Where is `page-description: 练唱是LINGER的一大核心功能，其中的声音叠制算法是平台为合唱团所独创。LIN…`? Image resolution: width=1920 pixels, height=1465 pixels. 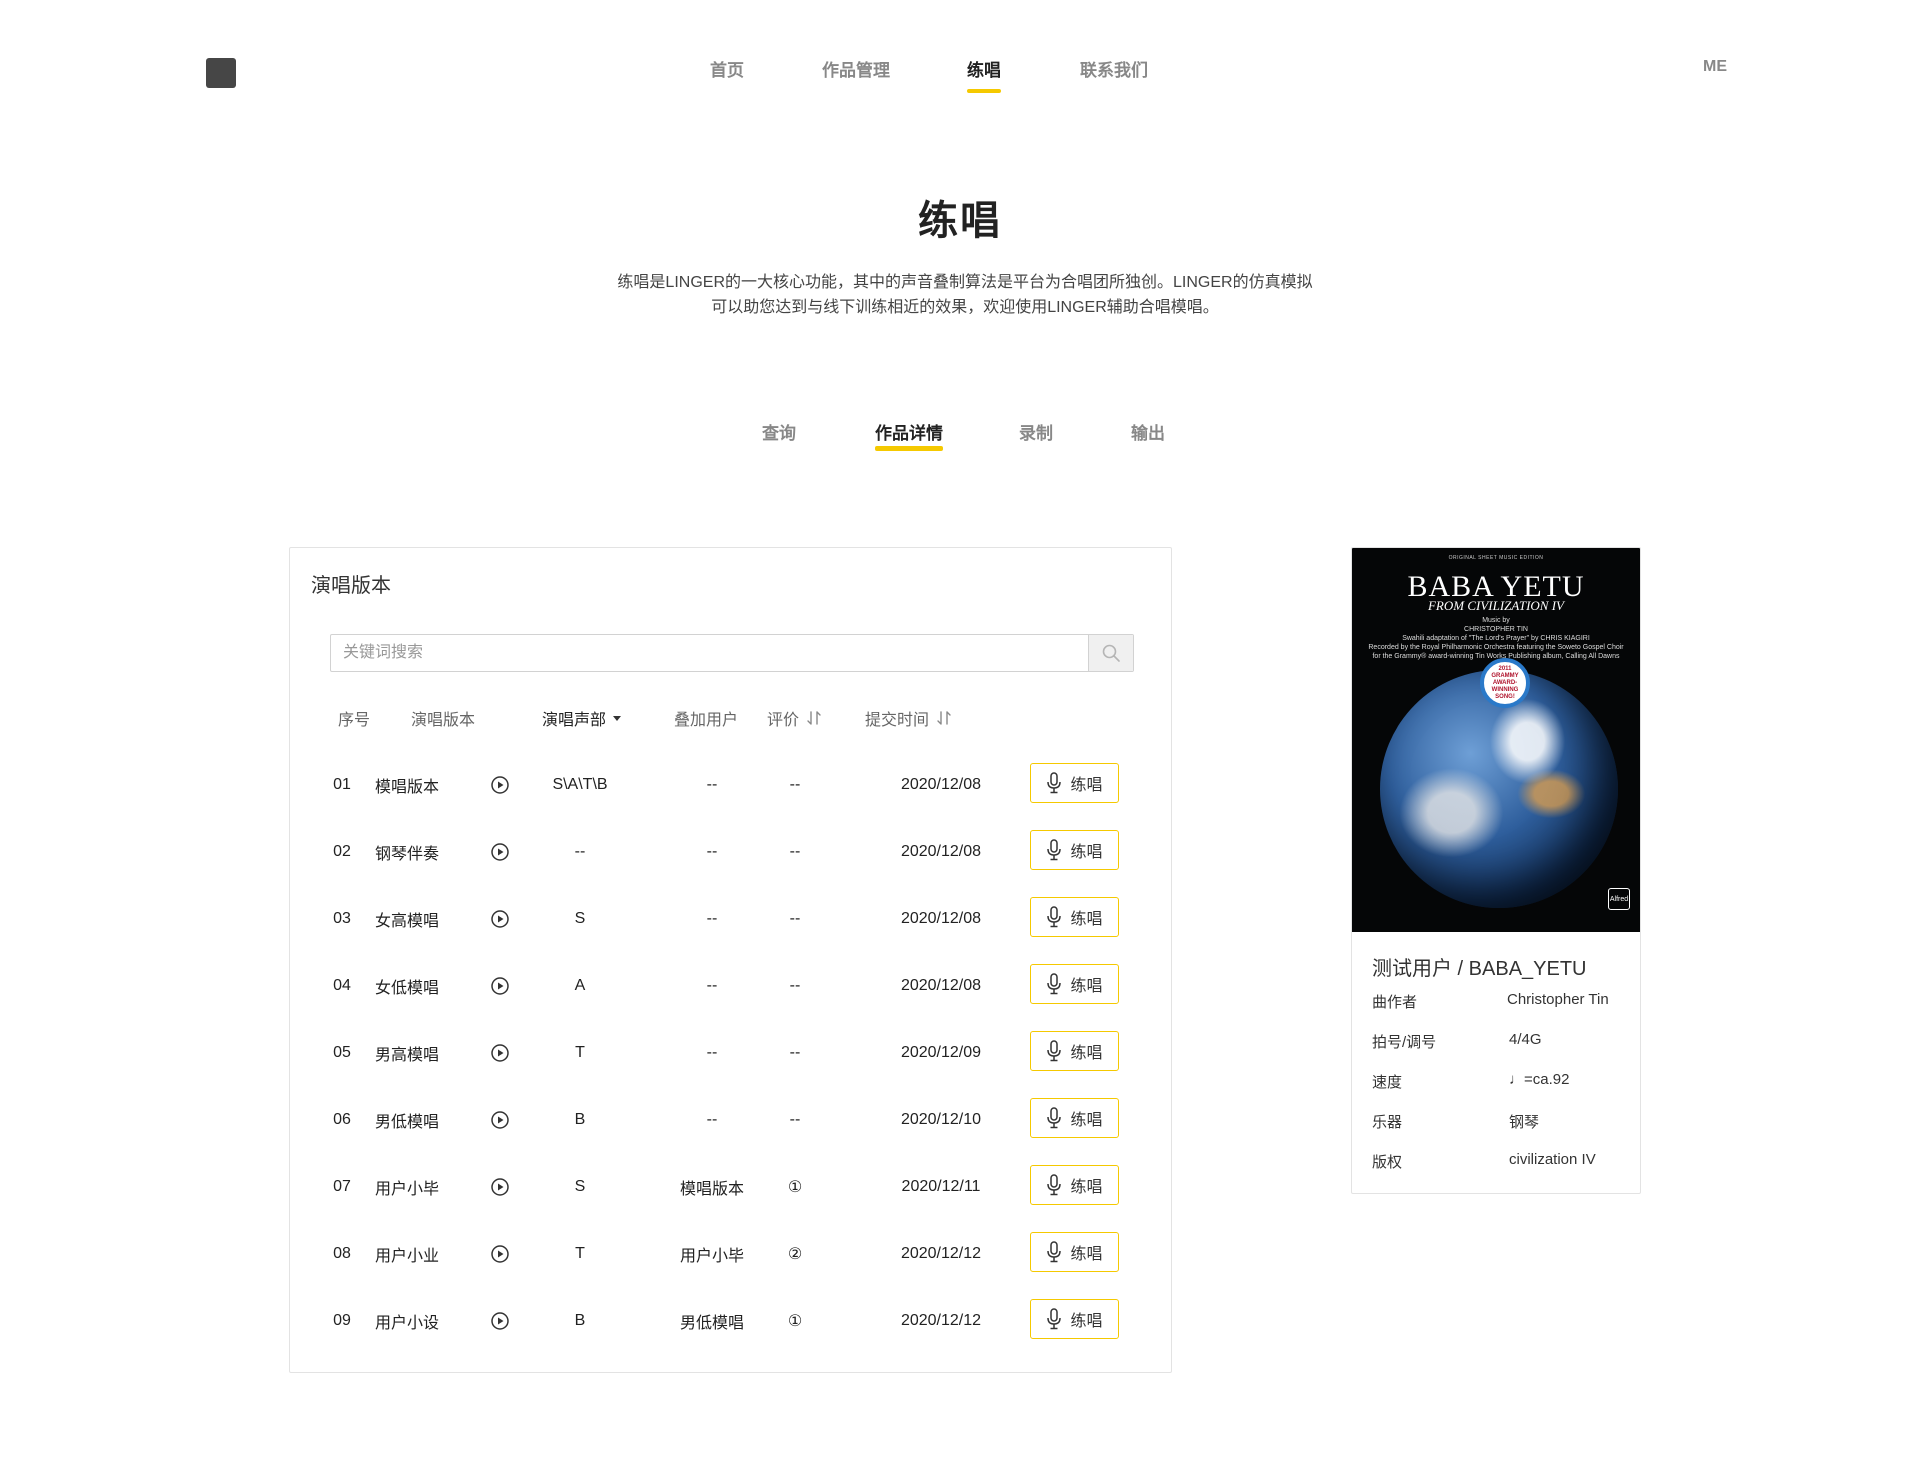 page-description: 练唱是LINGER的一大核心功能，其中的声音叠制算法是平台为合唱团所独创。LIN… is located at coordinates (965, 295).